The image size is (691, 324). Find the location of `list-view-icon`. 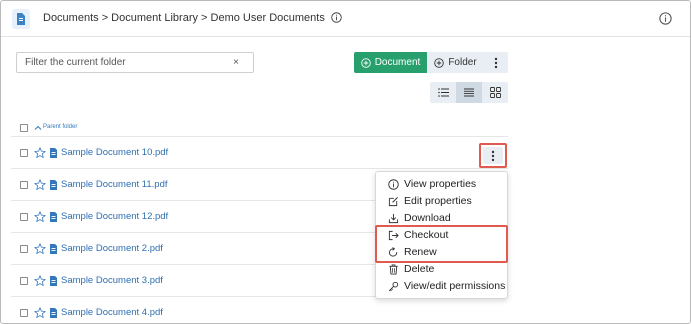

list-view-icon is located at coordinates (443, 92).